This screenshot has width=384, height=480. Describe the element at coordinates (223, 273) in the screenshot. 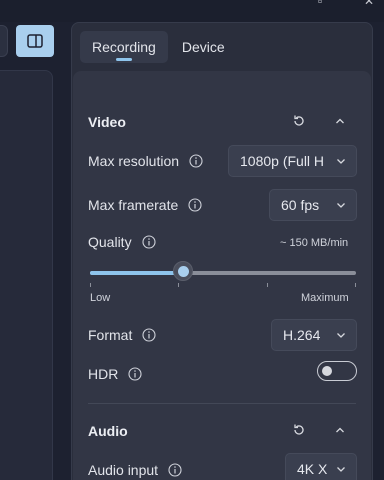

I see `quality-slider-track` at that location.